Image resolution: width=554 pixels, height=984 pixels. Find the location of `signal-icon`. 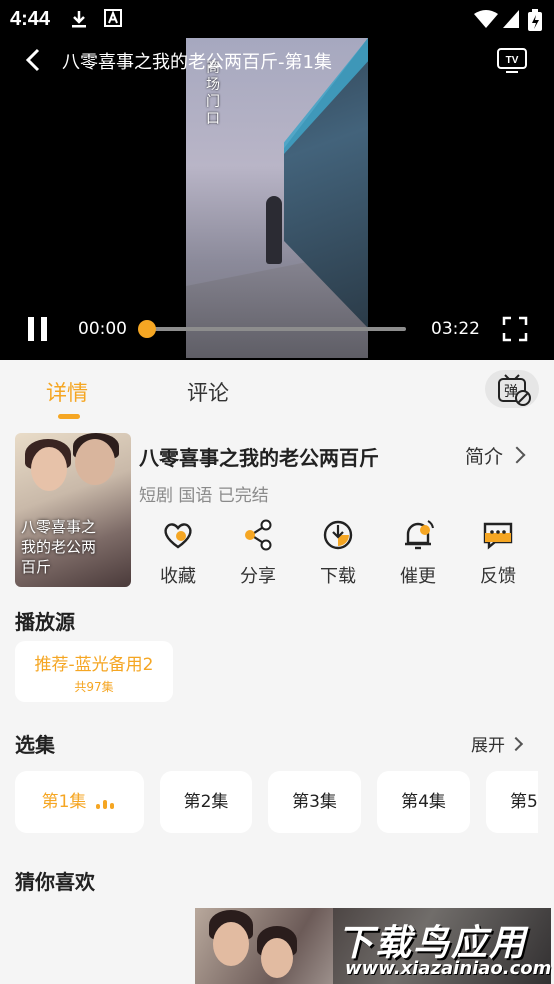

signal-icon is located at coordinates (511, 19).